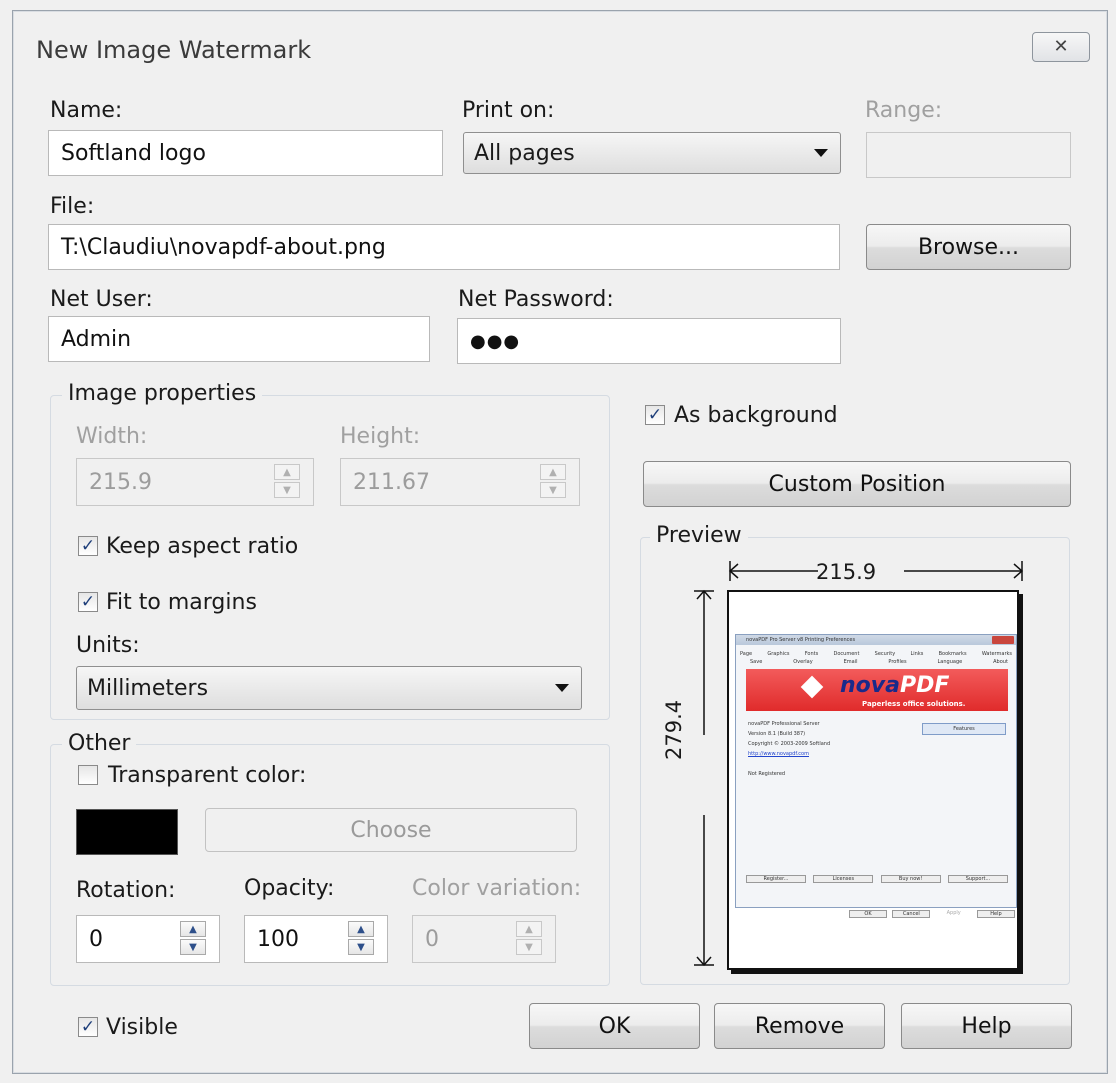 This screenshot has width=1116, height=1083. I want to click on width-spinner: 215.9 ▲ ▼, so click(195, 482).